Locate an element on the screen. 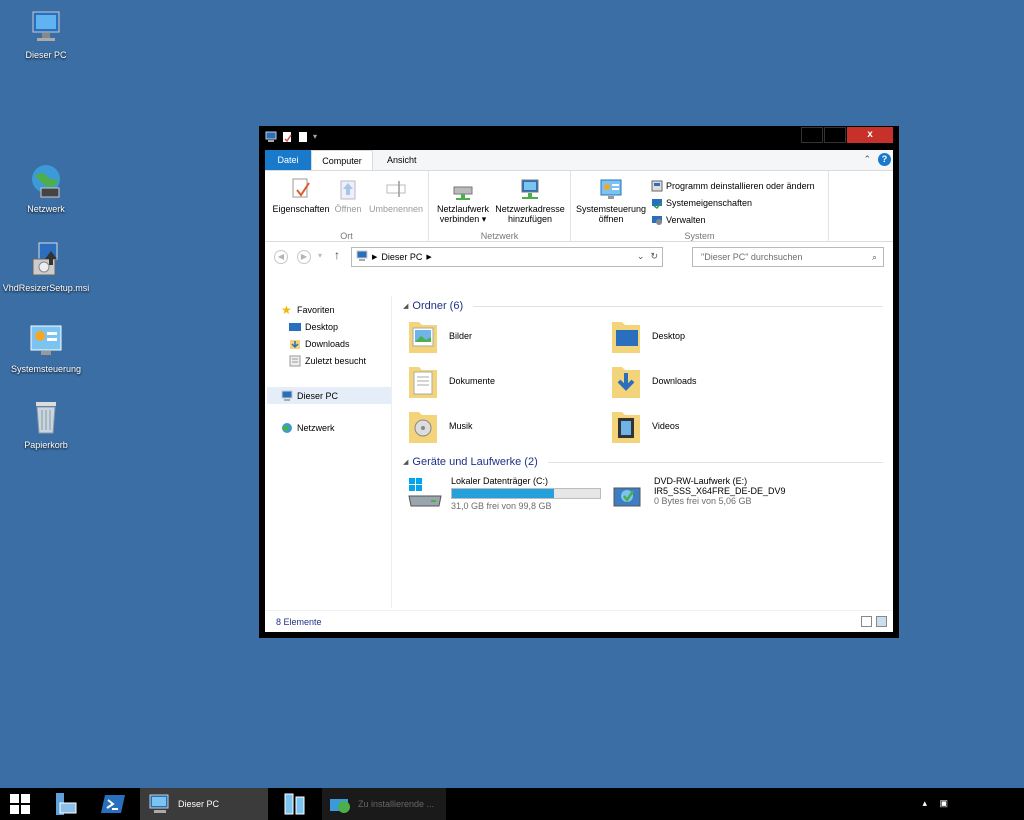 This screenshot has width=1024, height=820. start-button is located at coordinates (20, 804).